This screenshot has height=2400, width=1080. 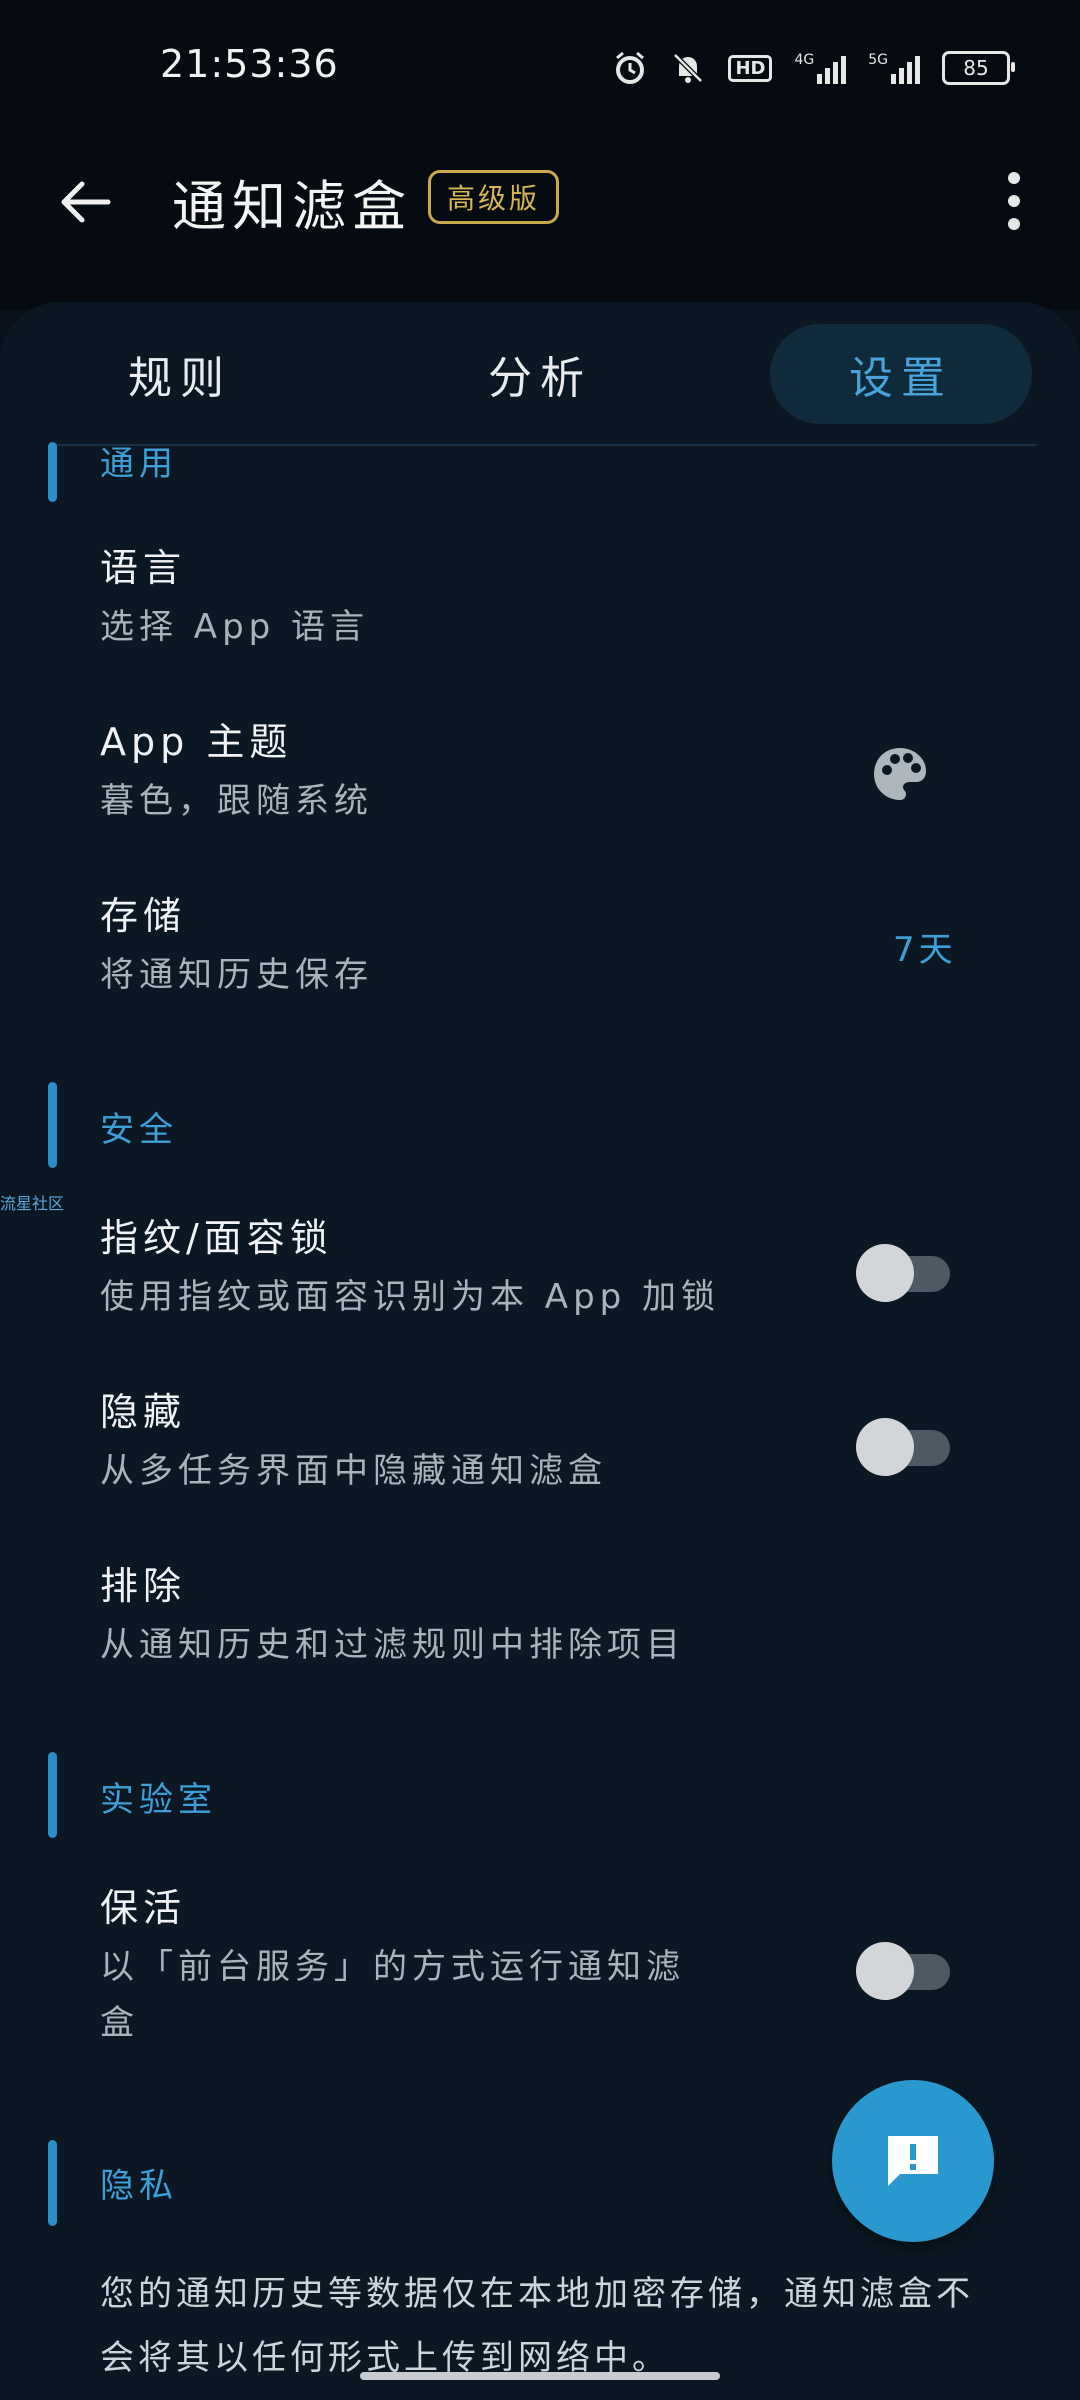 I want to click on section-indicator-privacy, so click(x=52, y=2183).